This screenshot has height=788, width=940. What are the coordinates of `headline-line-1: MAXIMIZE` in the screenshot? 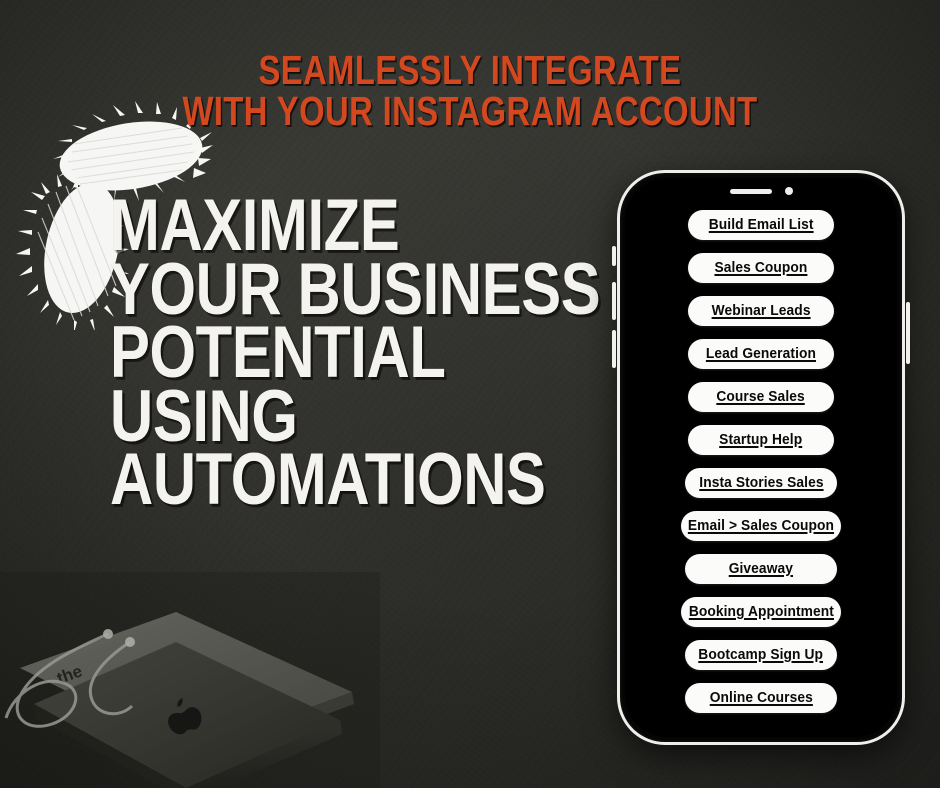 It's located at (255, 225).